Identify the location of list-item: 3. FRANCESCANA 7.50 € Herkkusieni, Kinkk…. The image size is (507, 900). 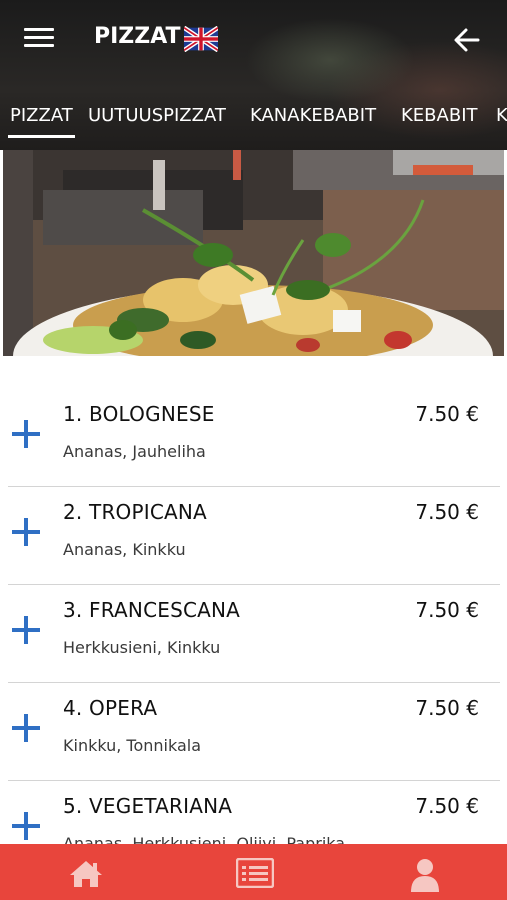
(253, 604).